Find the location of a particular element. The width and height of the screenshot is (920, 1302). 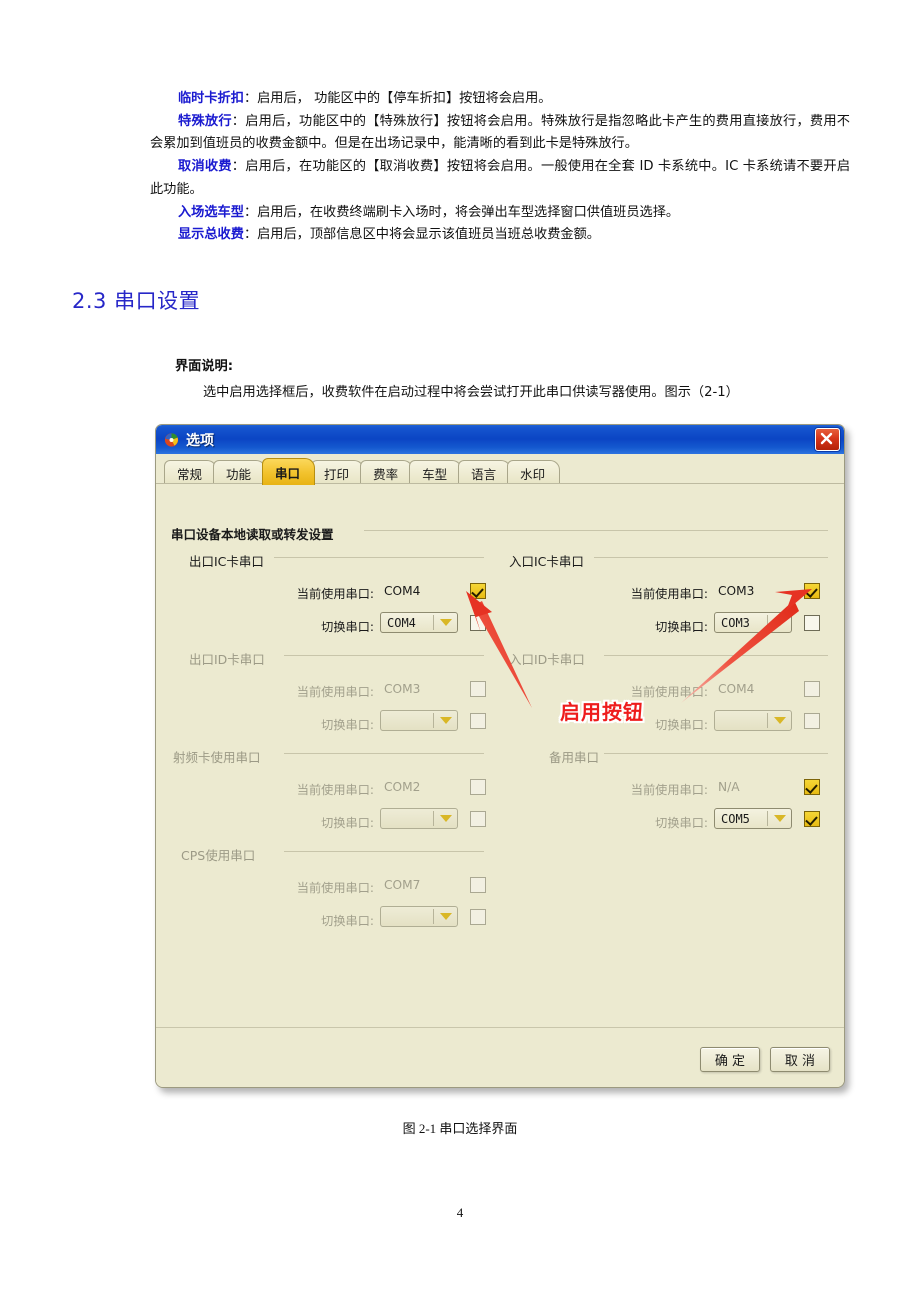

entry-ic-switch-value: COM3 is located at coordinates (735, 623).